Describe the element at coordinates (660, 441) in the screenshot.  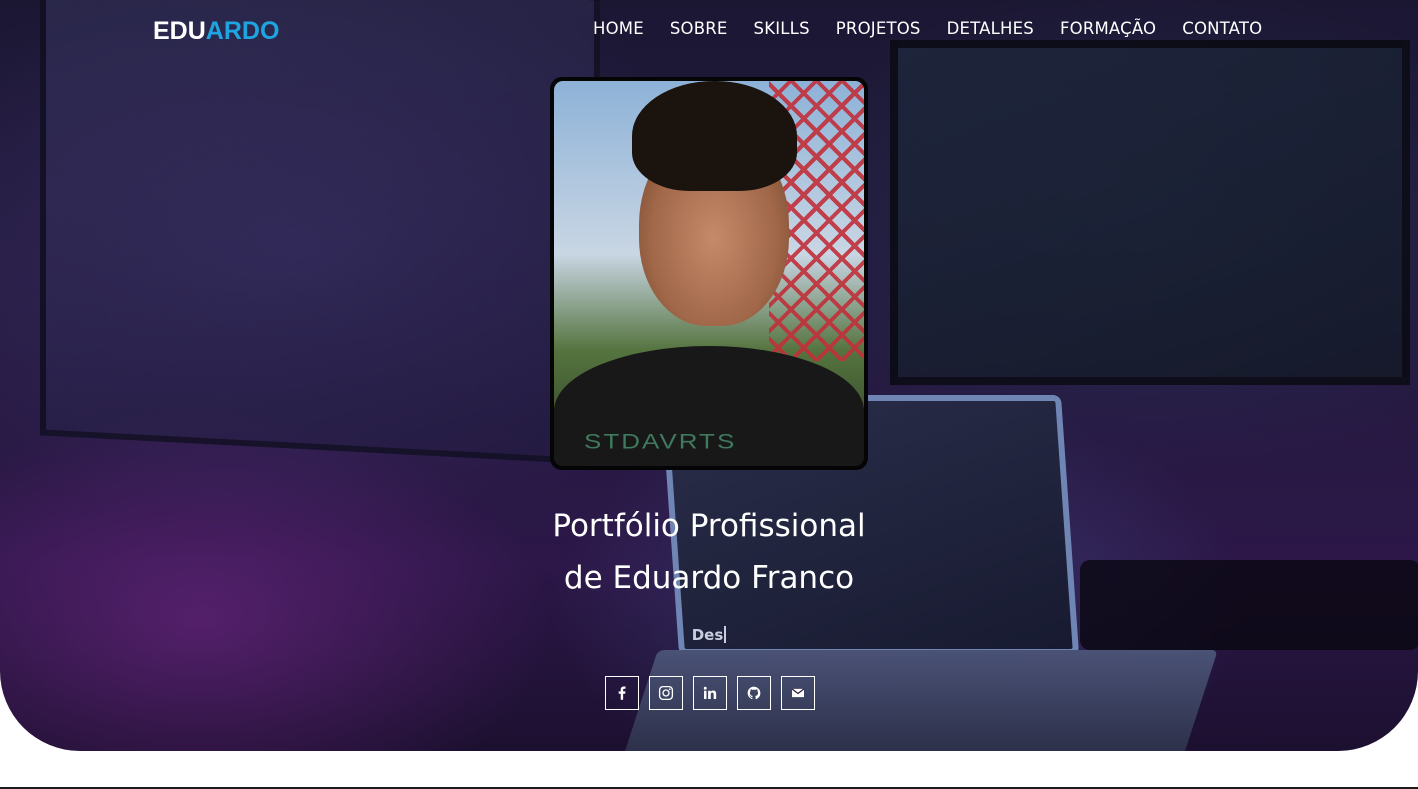
I see `photo-shirt-text: STDAVRTS` at that location.